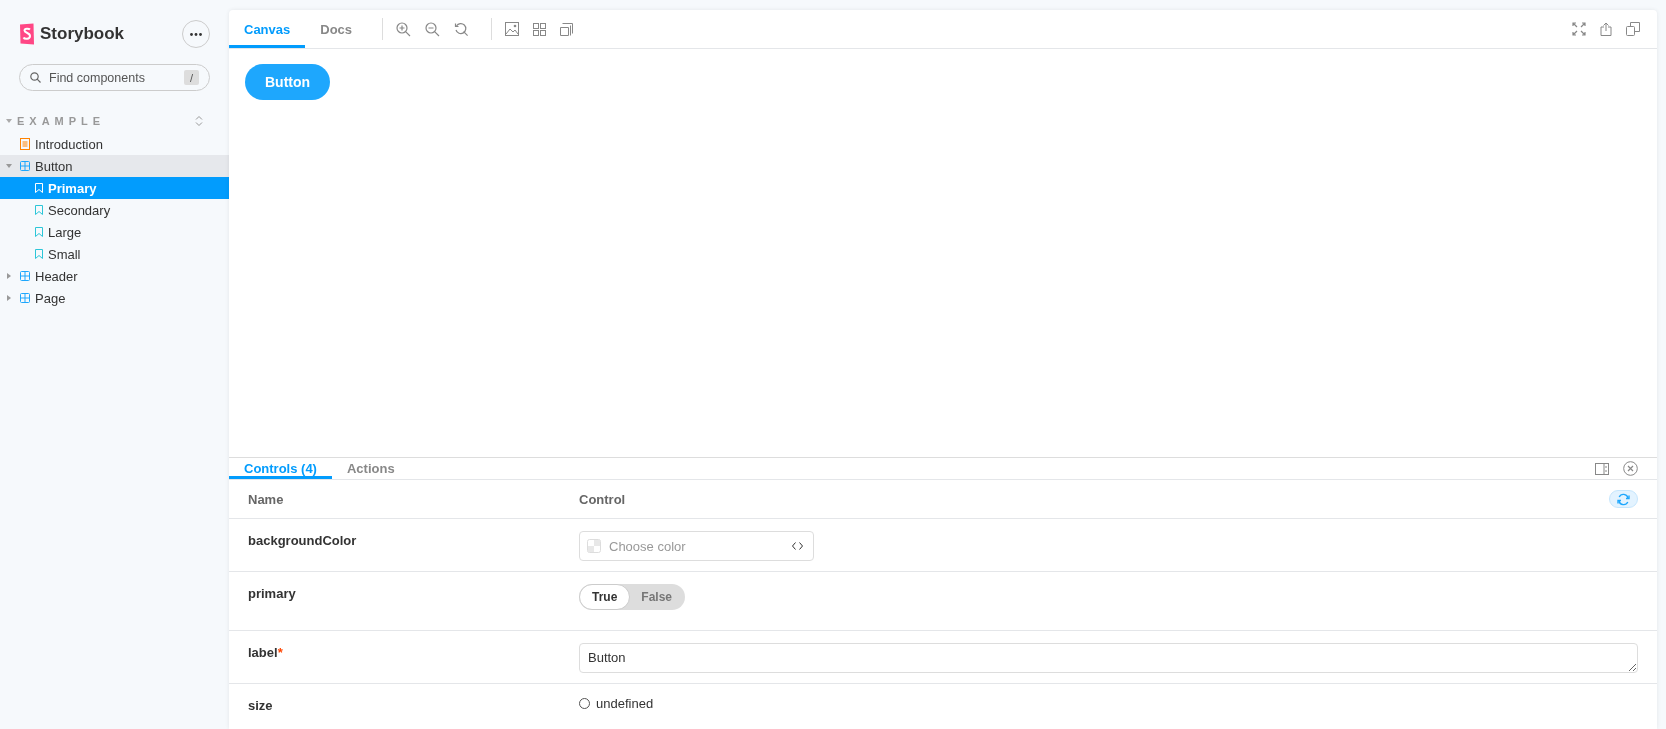 The width and height of the screenshot is (1666, 729). Describe the element at coordinates (1108, 658) in the screenshot. I see `text-field: Button` at that location.